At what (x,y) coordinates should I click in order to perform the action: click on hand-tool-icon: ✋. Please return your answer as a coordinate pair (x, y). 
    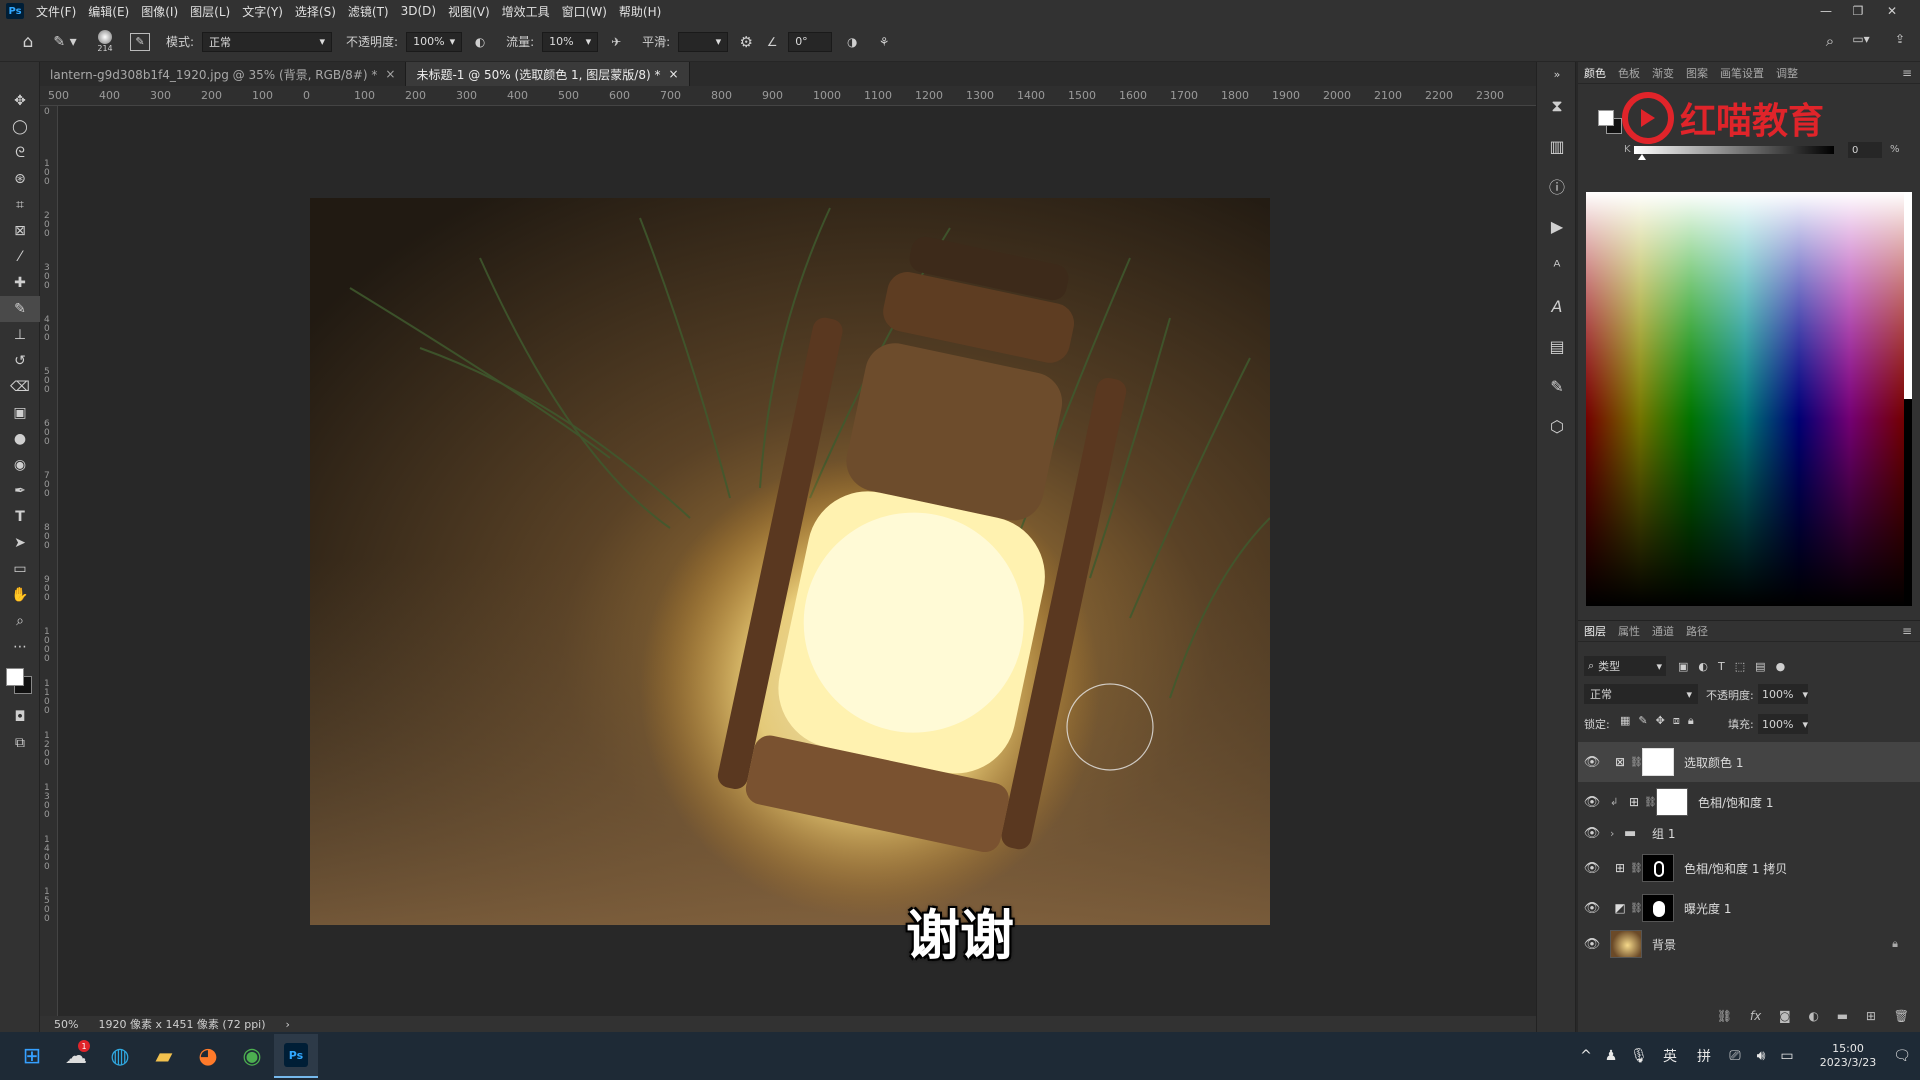
    Looking at the image, I should click on (20, 595).